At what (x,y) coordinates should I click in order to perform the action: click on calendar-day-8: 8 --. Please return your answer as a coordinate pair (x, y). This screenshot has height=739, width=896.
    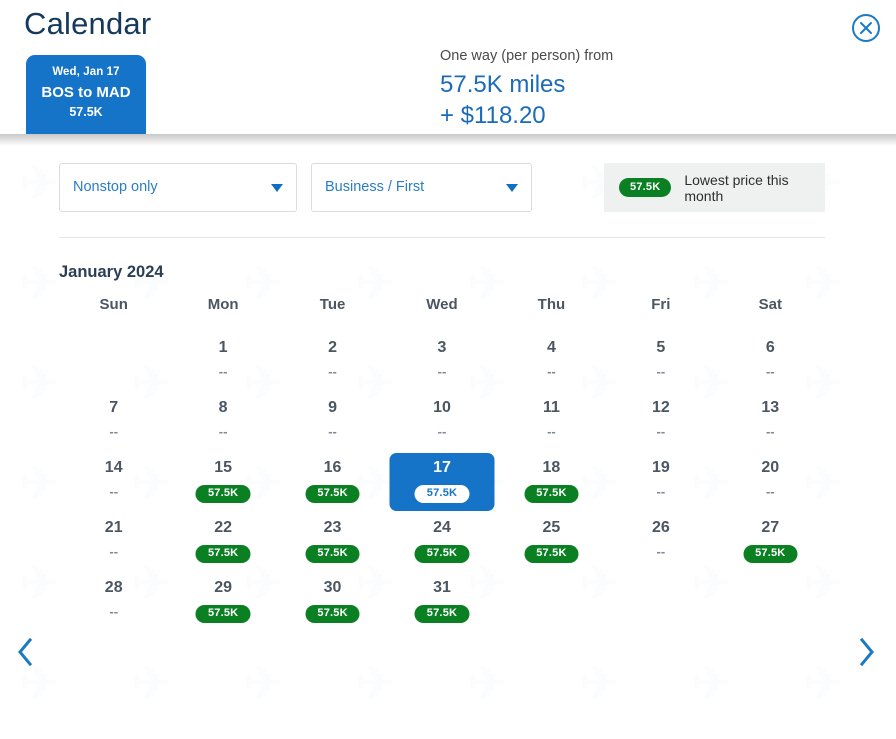
    Looking at the image, I should click on (222, 422).